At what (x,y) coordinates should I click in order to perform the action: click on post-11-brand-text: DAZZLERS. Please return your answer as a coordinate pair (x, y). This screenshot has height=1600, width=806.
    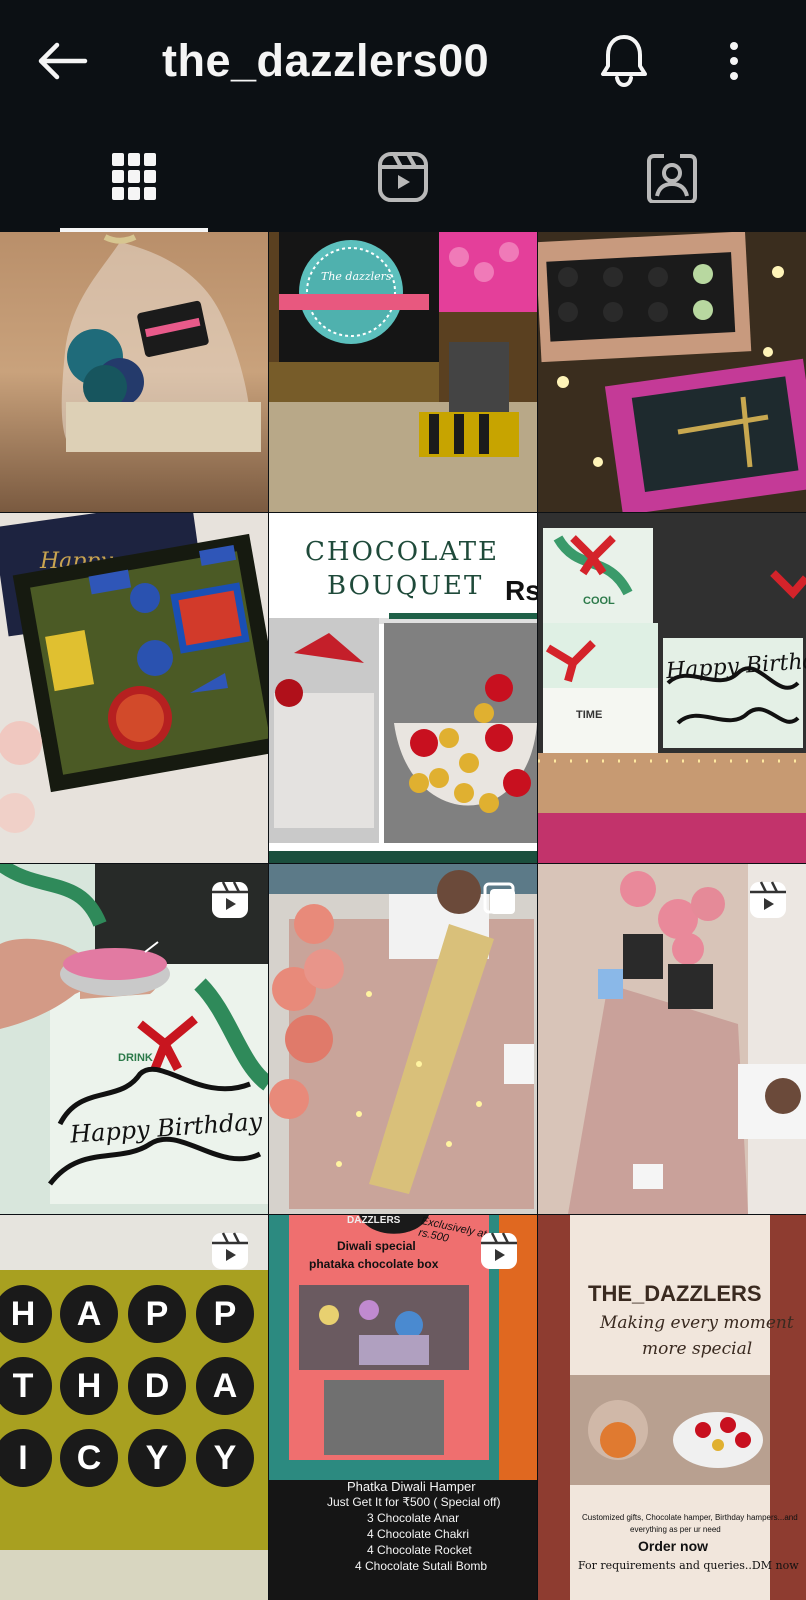
    Looking at the image, I should click on (374, 1220).